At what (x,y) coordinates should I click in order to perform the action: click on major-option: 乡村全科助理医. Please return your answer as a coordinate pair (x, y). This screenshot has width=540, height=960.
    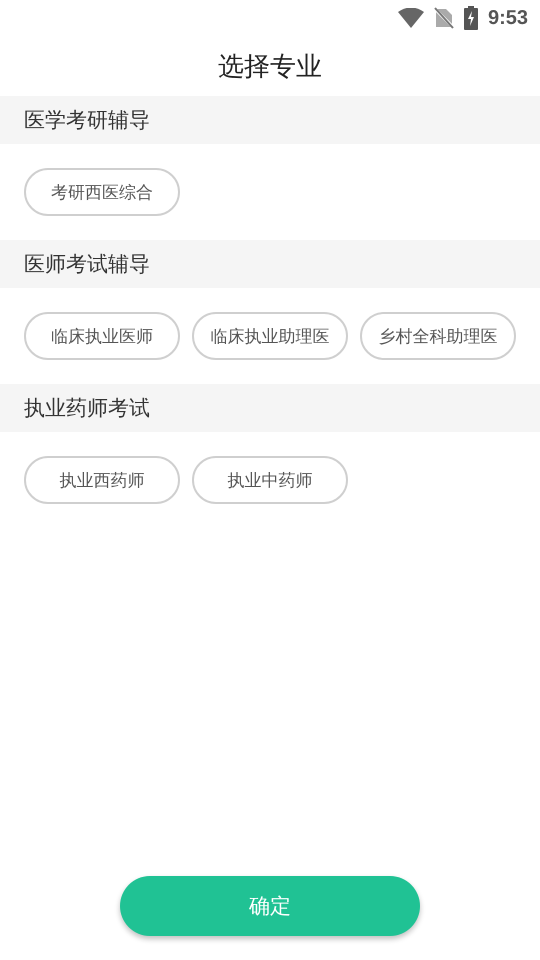
    Looking at the image, I should click on (438, 336).